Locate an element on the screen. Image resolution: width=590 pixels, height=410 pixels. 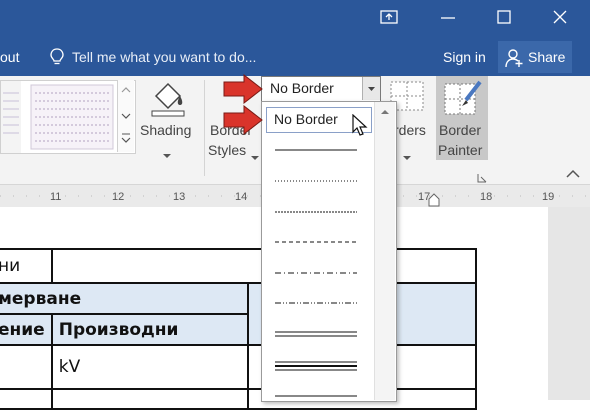
border-styles-chevron-down-icon is located at coordinates (255, 157).